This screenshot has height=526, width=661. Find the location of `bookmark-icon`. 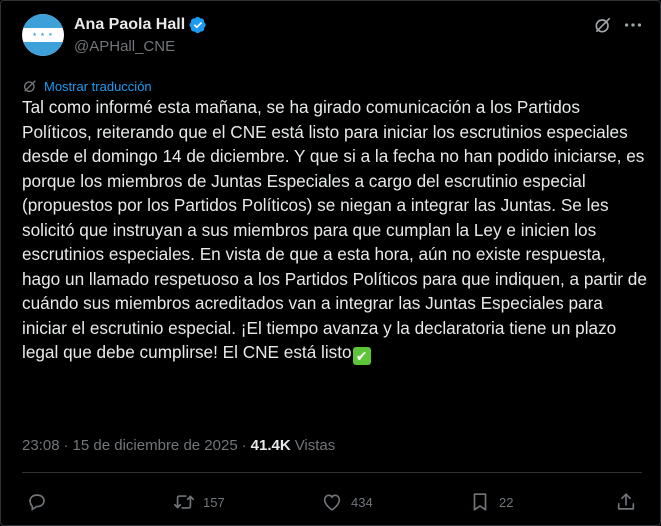

bookmark-icon is located at coordinates (480, 502).